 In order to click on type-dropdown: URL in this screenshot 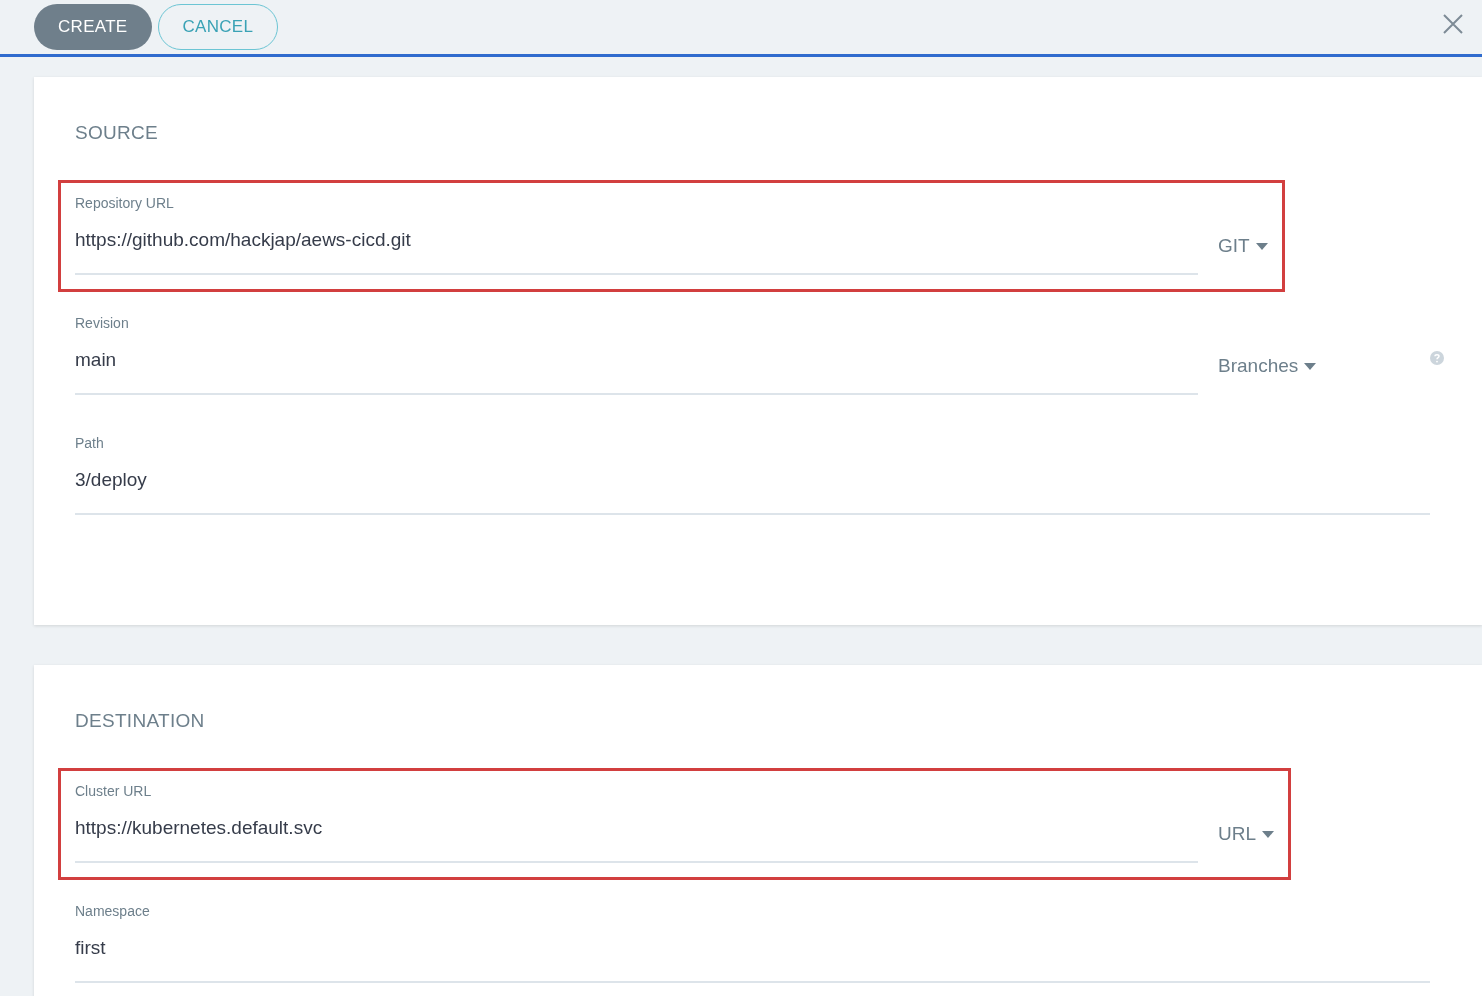, I will do `click(1246, 843)`.